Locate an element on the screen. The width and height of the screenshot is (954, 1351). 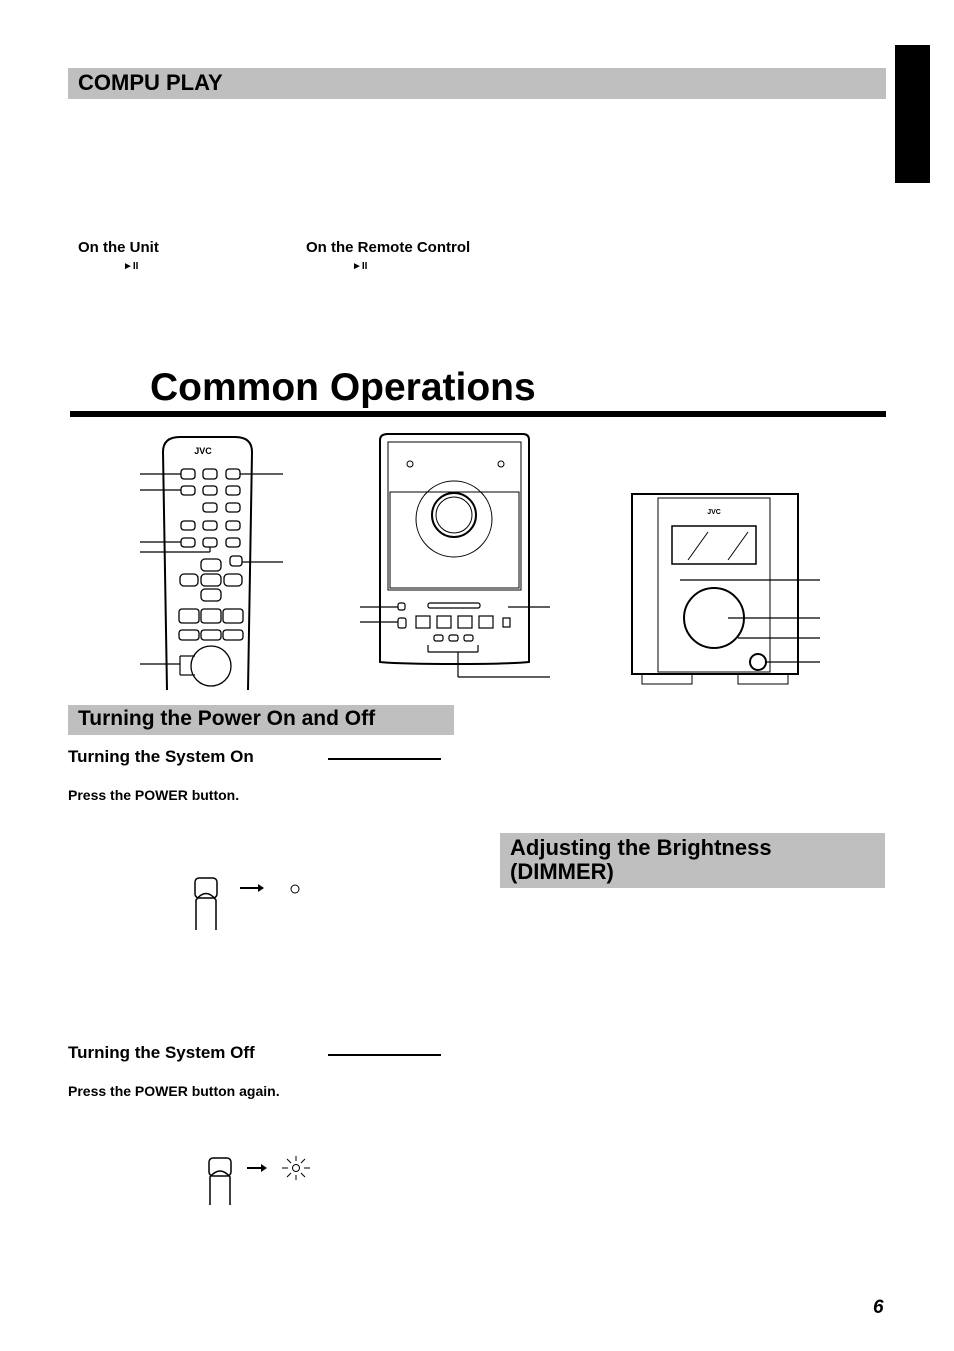
page-number: 6 is located at coordinates (878, 1307).